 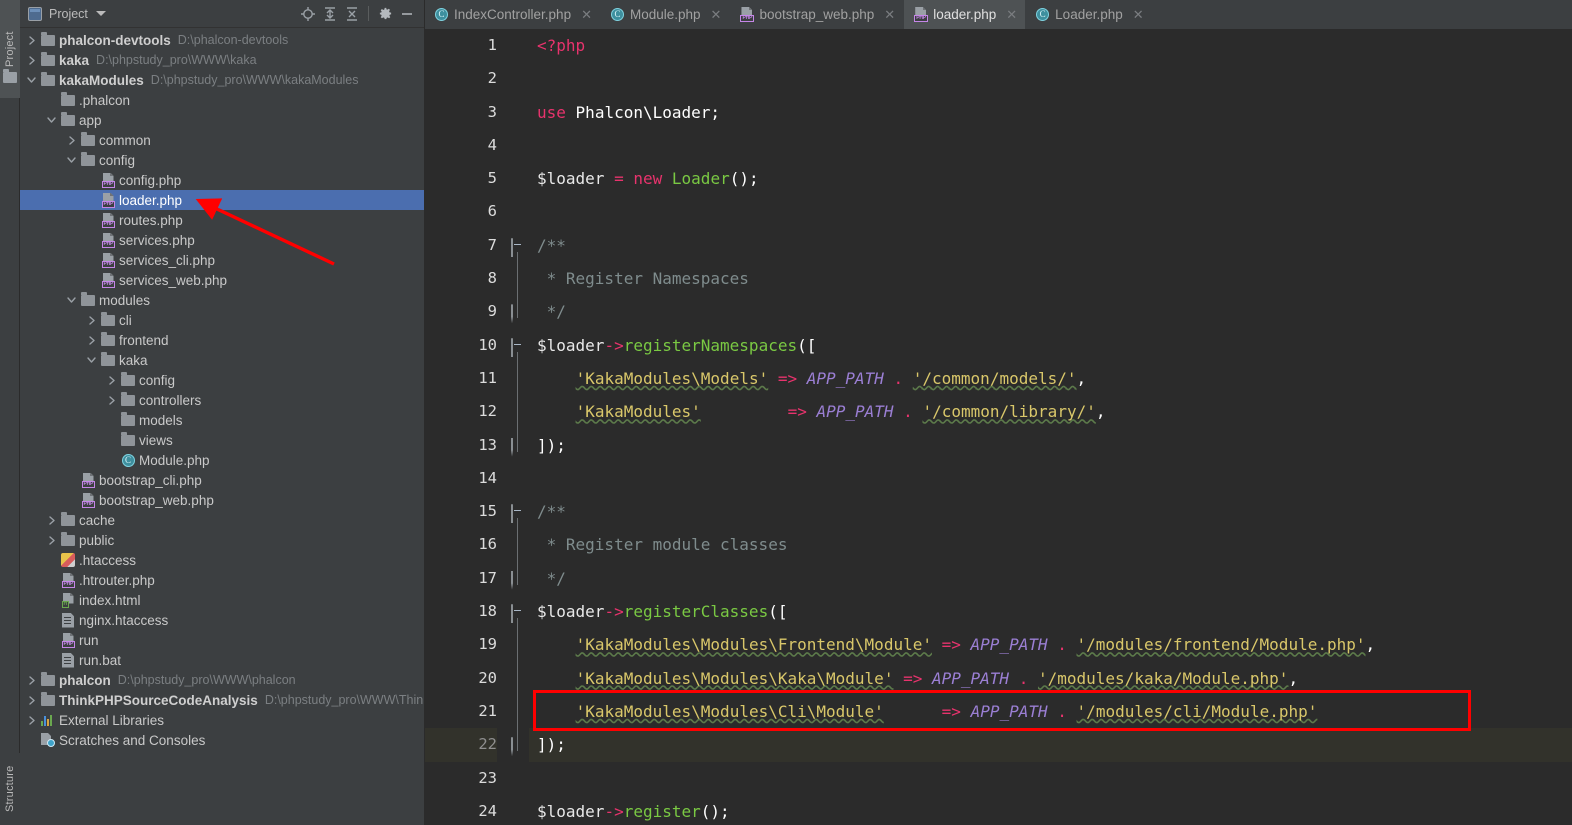 What do you see at coordinates (222, 540) in the screenshot?
I see `tree-row: public` at bounding box center [222, 540].